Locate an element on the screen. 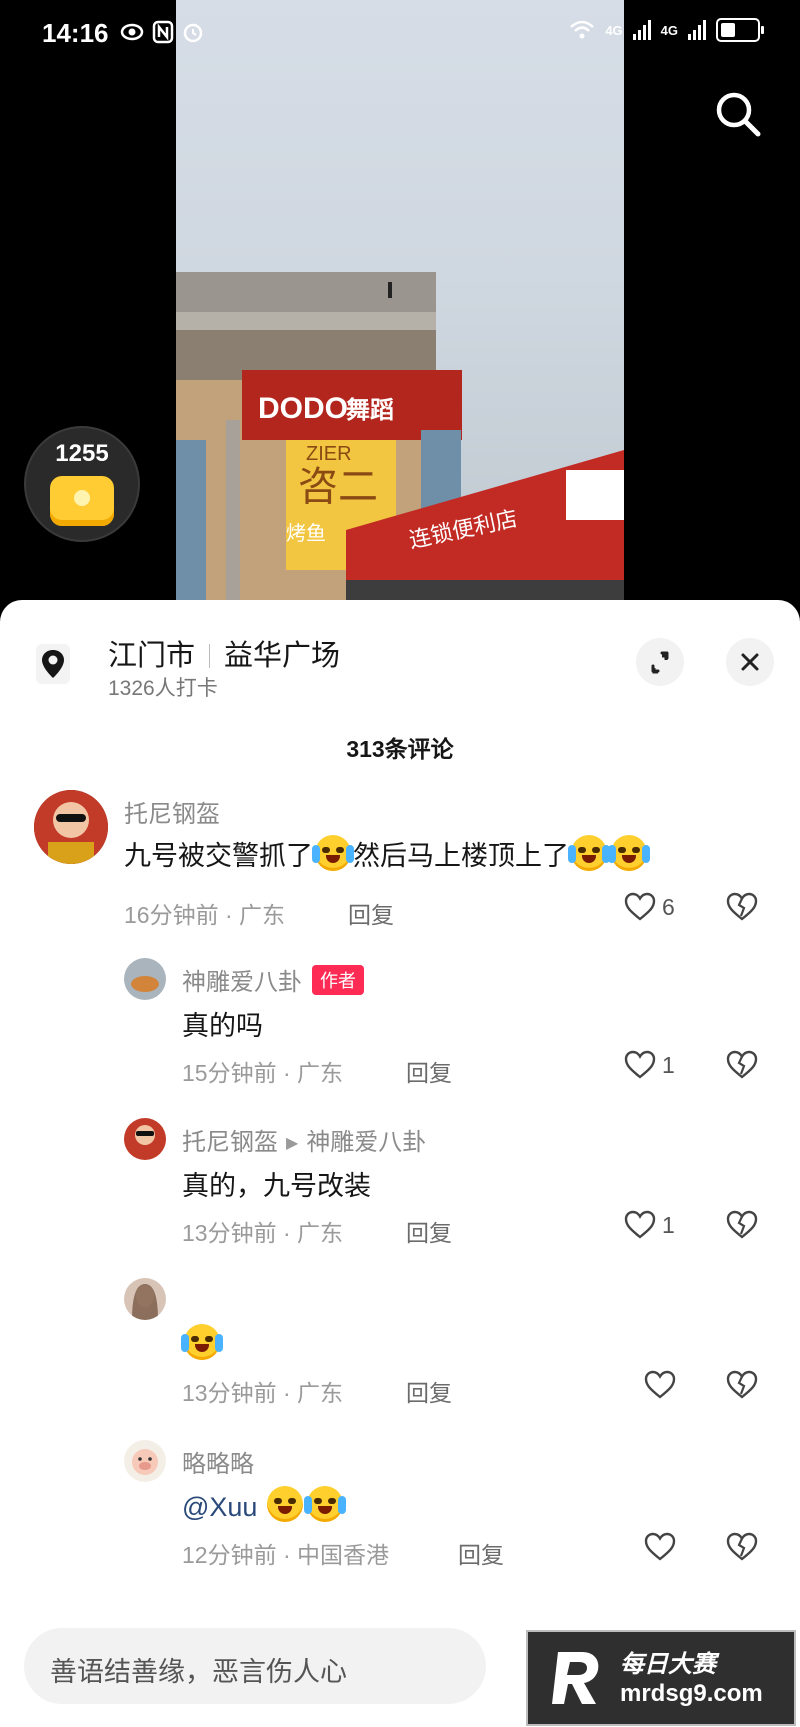 The height and width of the screenshot is (1727, 800). comment-text-part: 九号被交警抓了 is located at coordinates (218, 856).